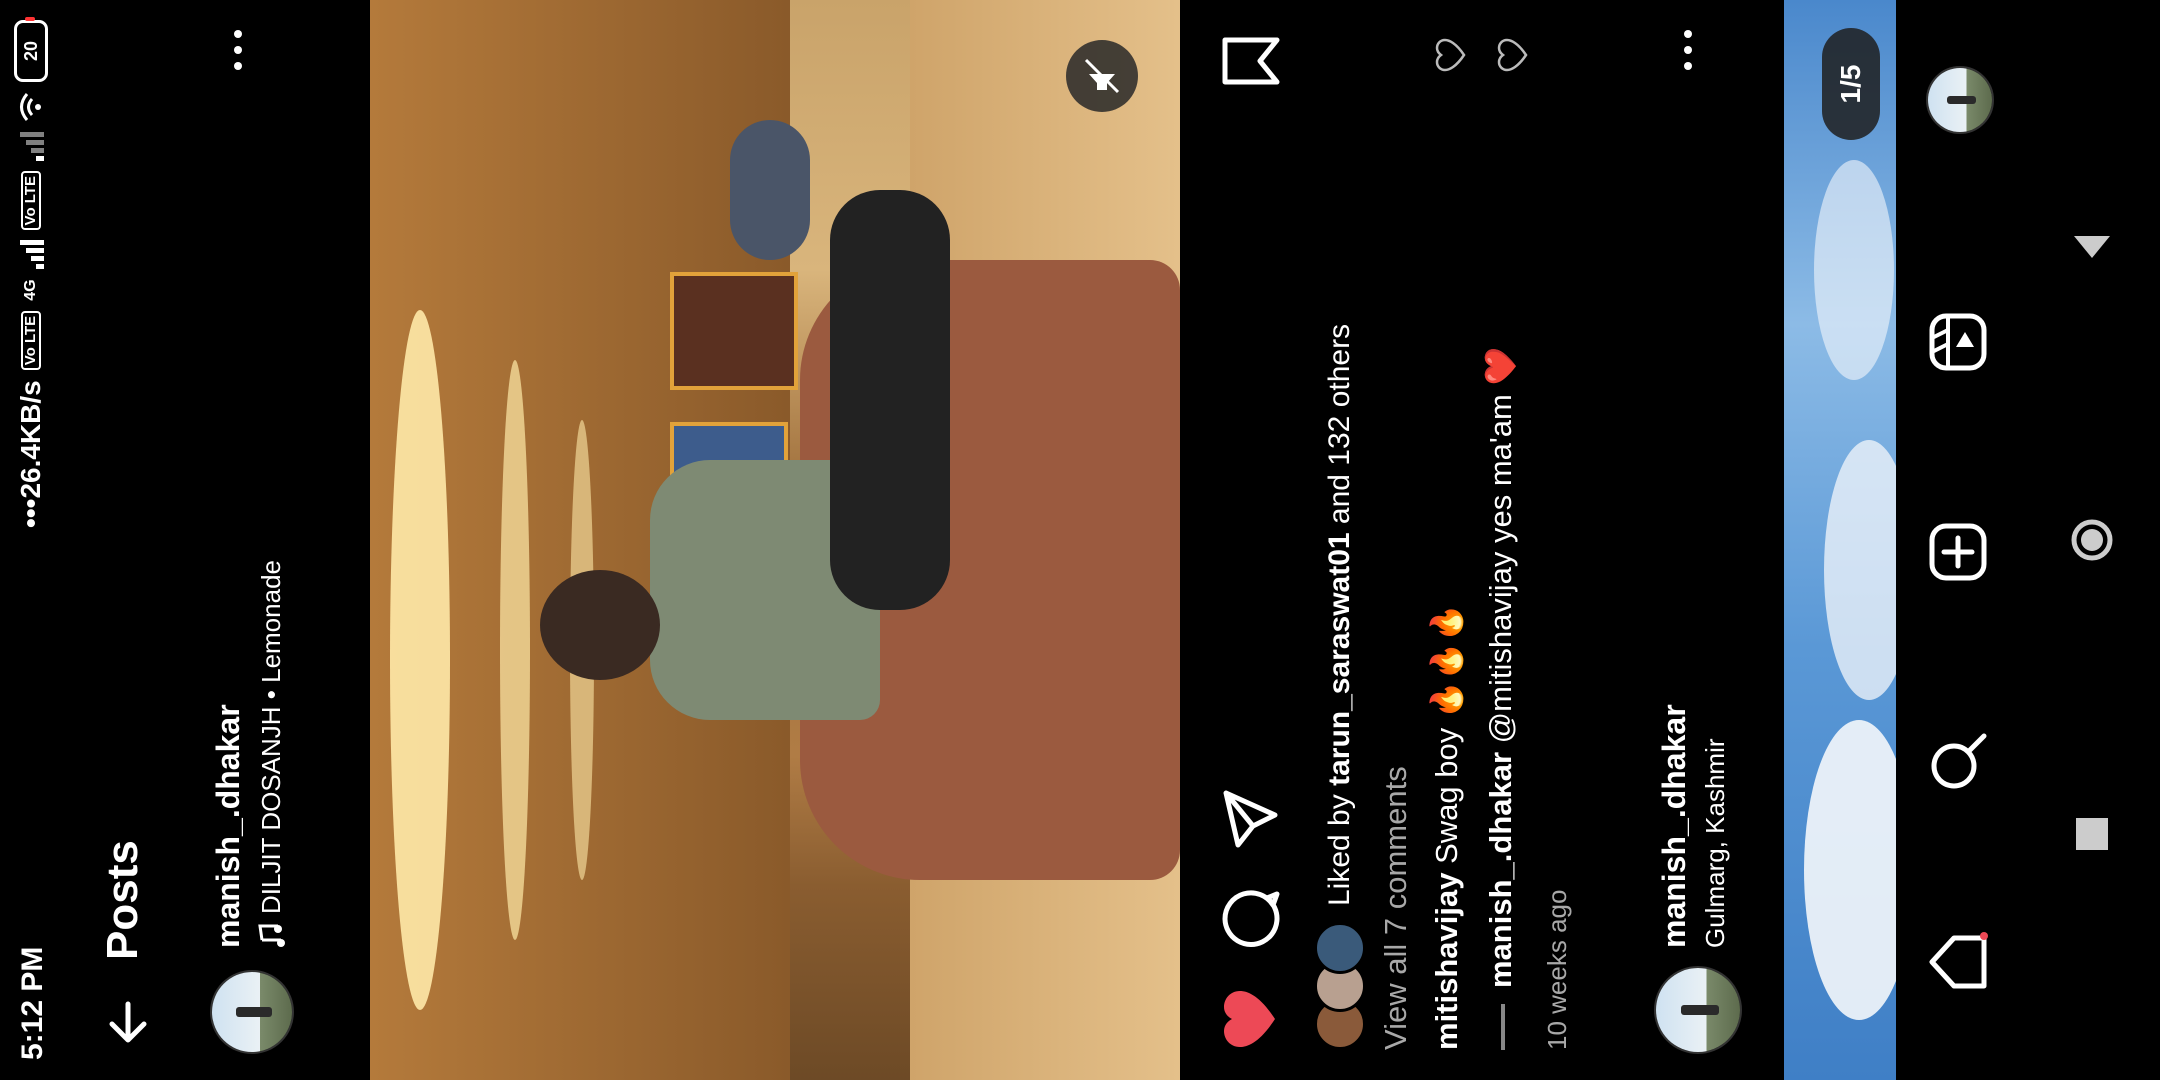  What do you see at coordinates (1245, 540) in the screenshot?
I see `post-actions` at bounding box center [1245, 540].